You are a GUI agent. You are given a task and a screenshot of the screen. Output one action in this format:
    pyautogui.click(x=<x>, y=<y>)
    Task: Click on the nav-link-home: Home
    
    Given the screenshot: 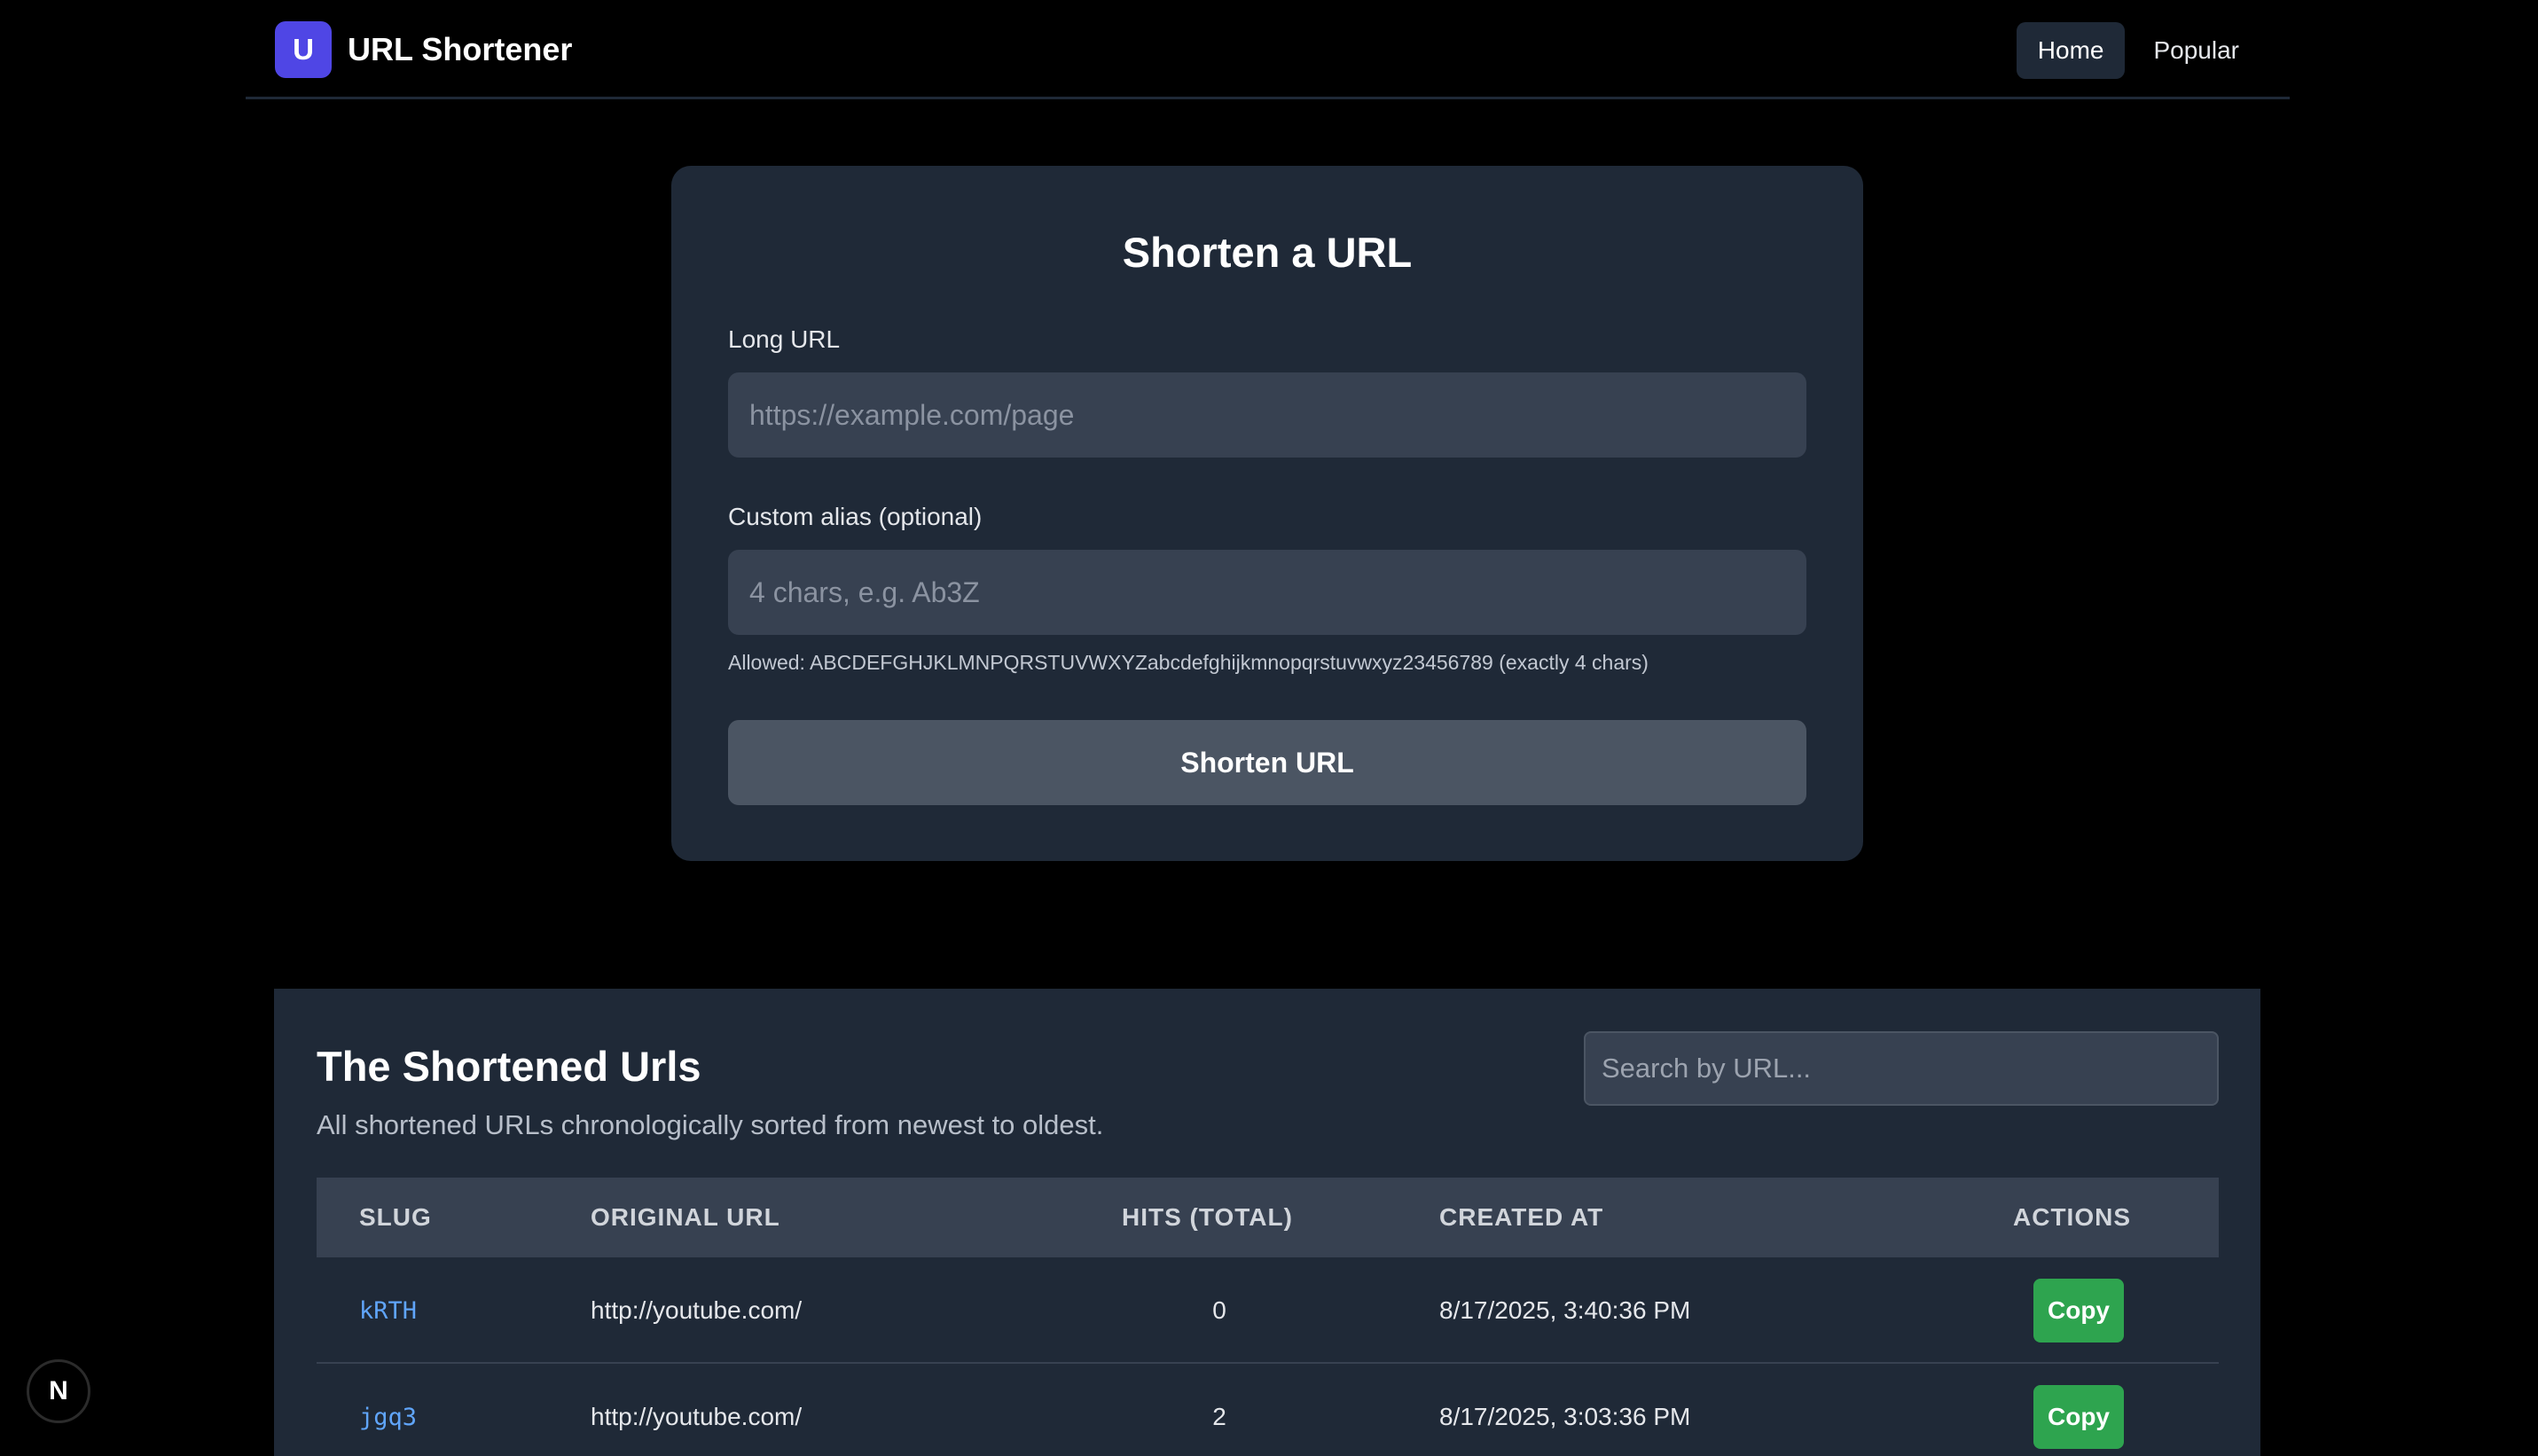 What is the action you would take?
    pyautogui.click(x=2071, y=50)
    